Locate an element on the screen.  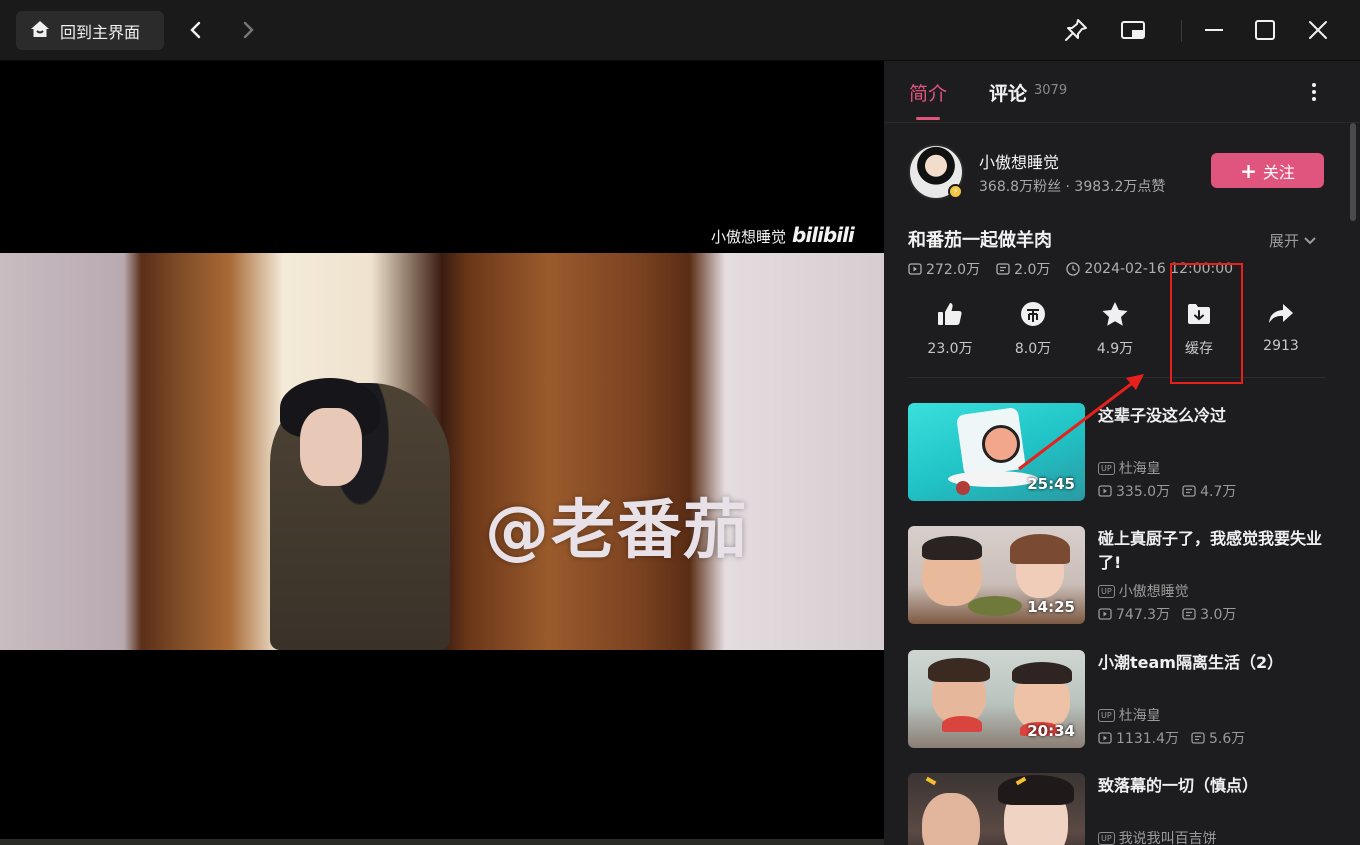
minimize-icon is located at coordinates (1214, 30).